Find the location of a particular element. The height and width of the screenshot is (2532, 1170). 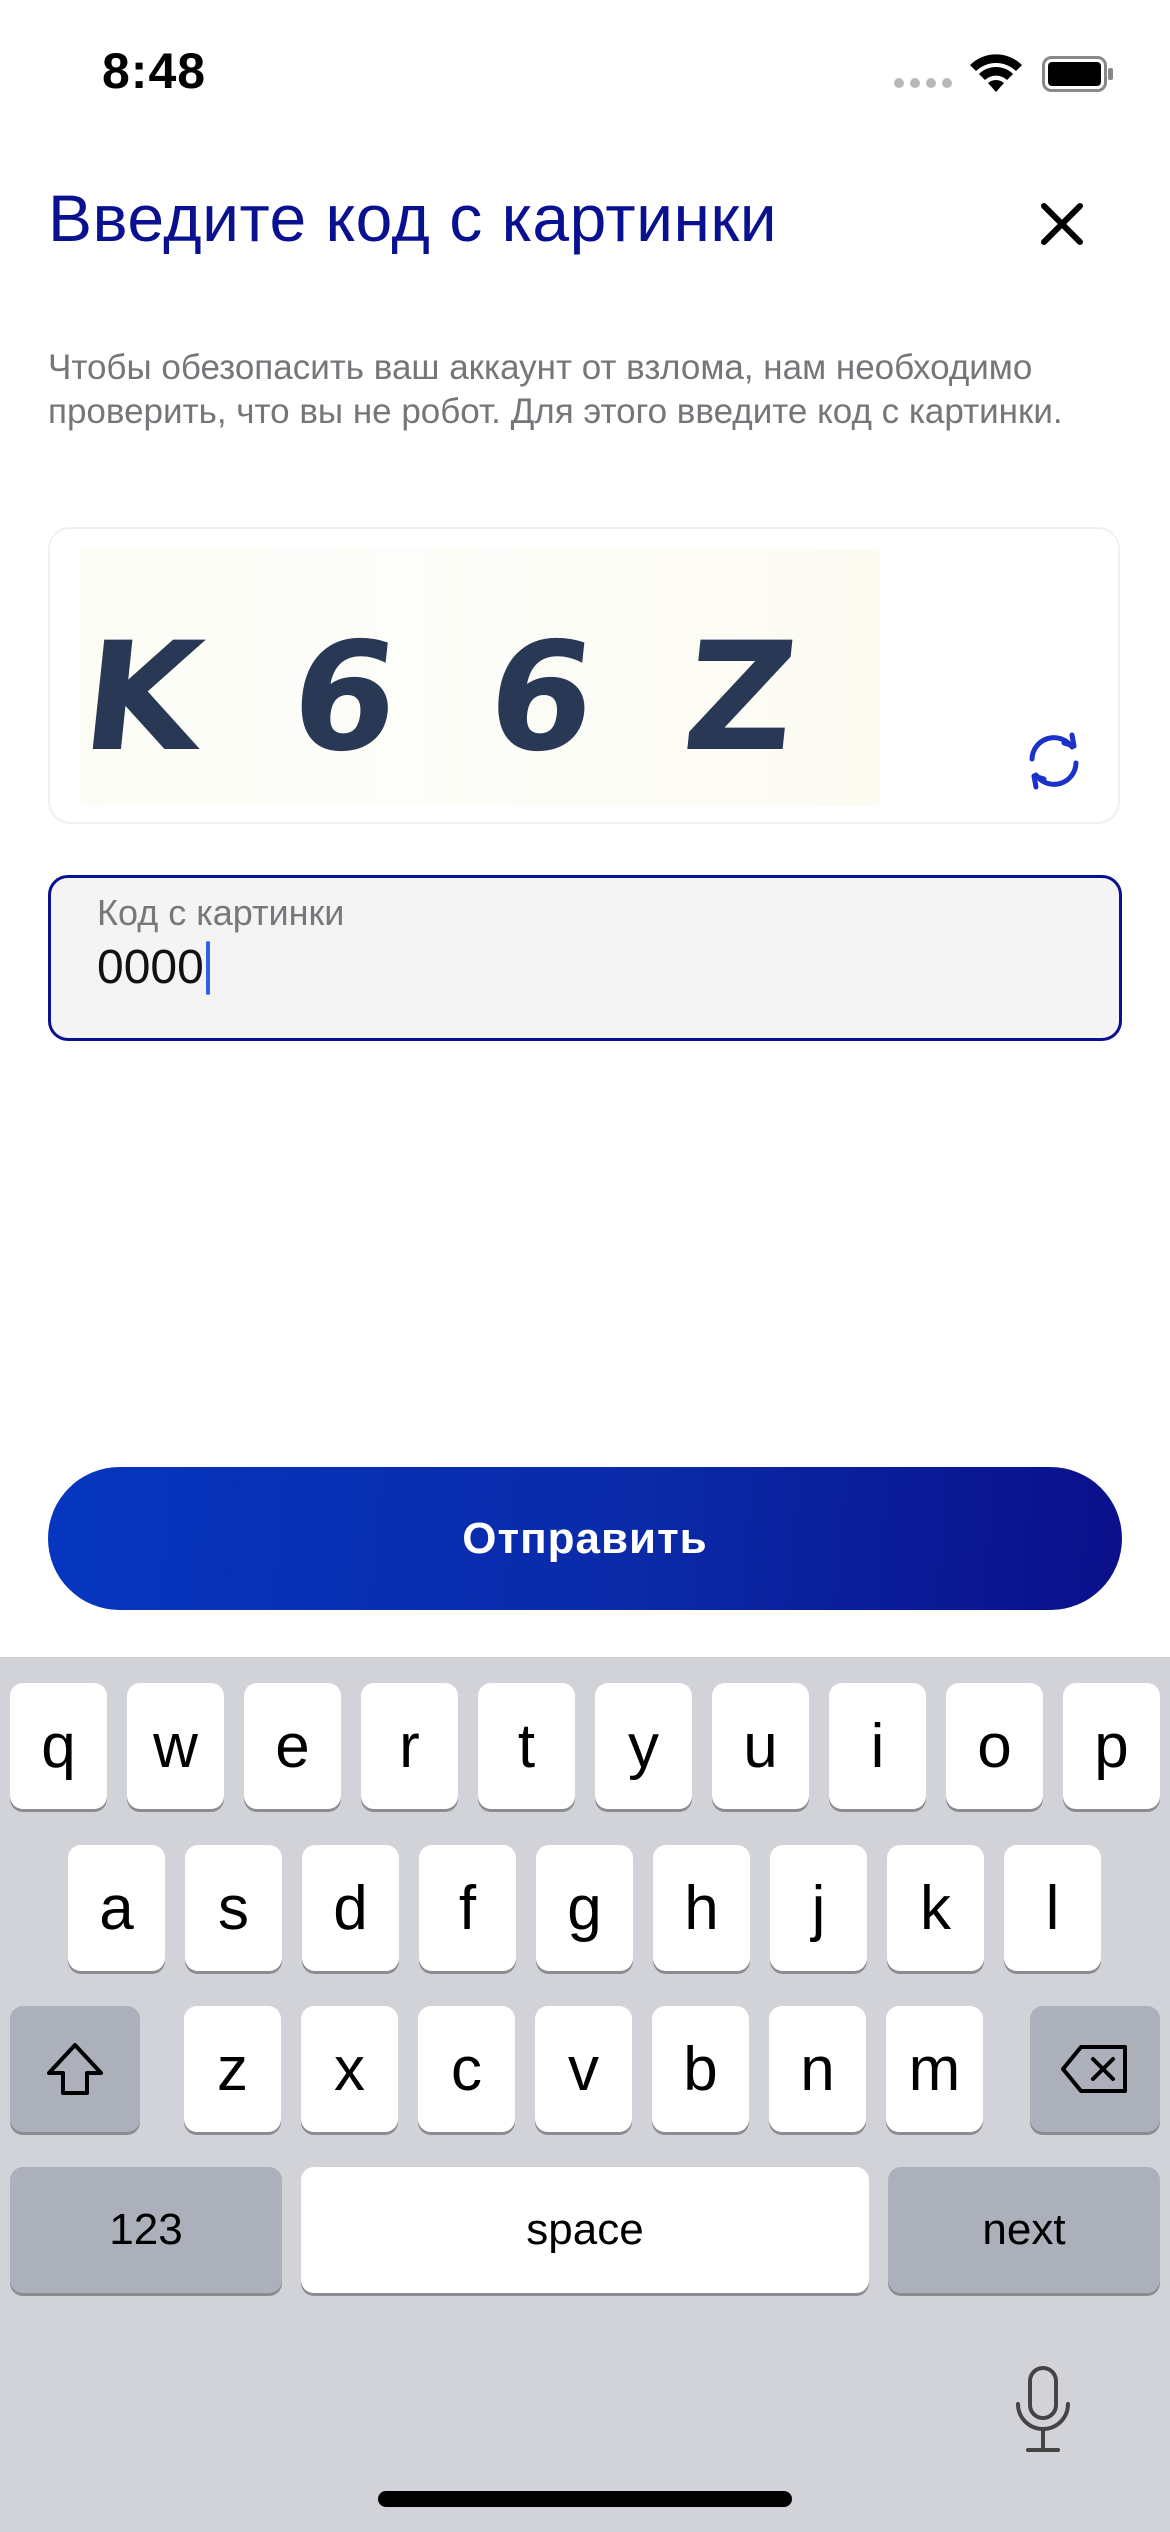

captcha-image: K 6 6 Z E is located at coordinates (480, 677).